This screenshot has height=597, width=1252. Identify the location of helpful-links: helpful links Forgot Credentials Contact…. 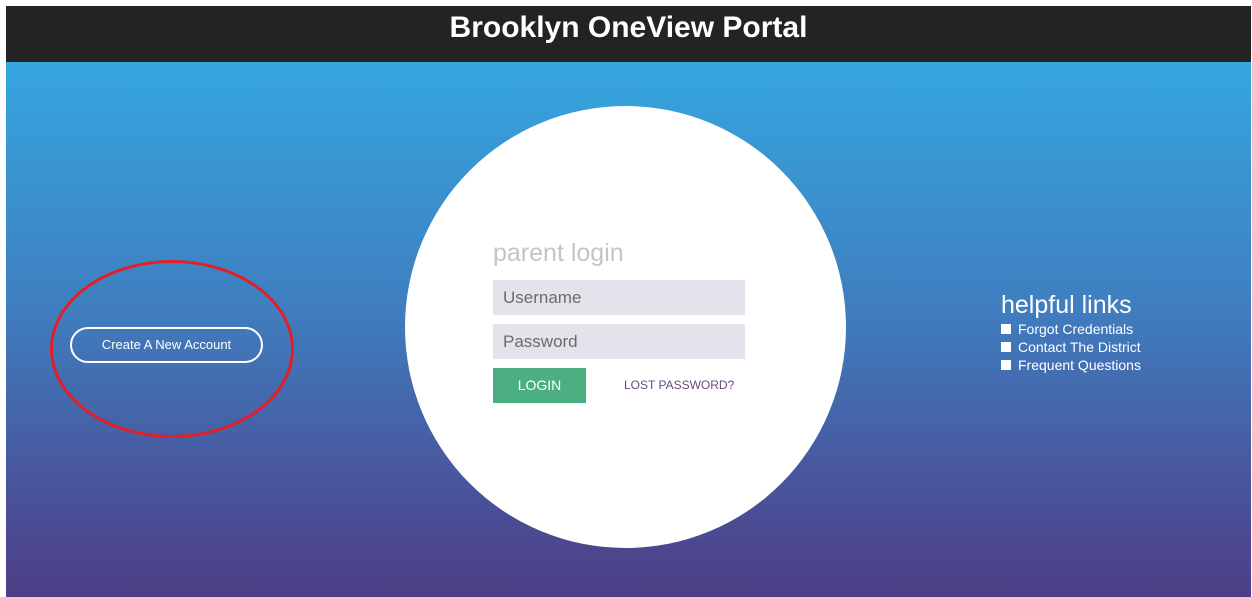
(1071, 332).